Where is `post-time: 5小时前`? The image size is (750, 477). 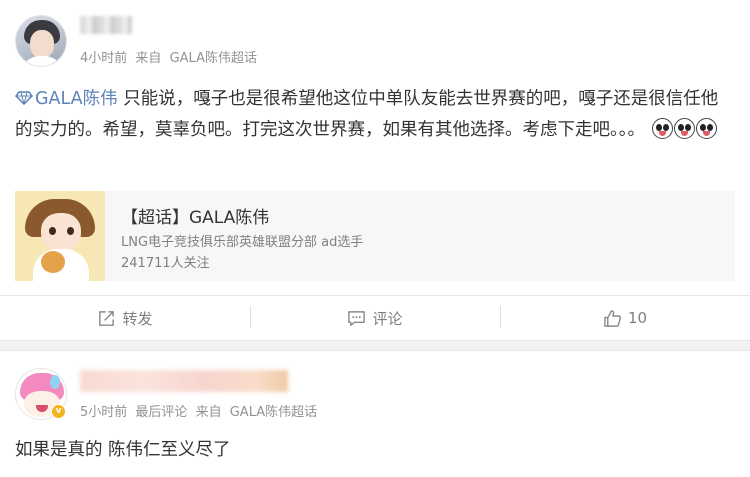
post-time: 5小时前 is located at coordinates (104, 412).